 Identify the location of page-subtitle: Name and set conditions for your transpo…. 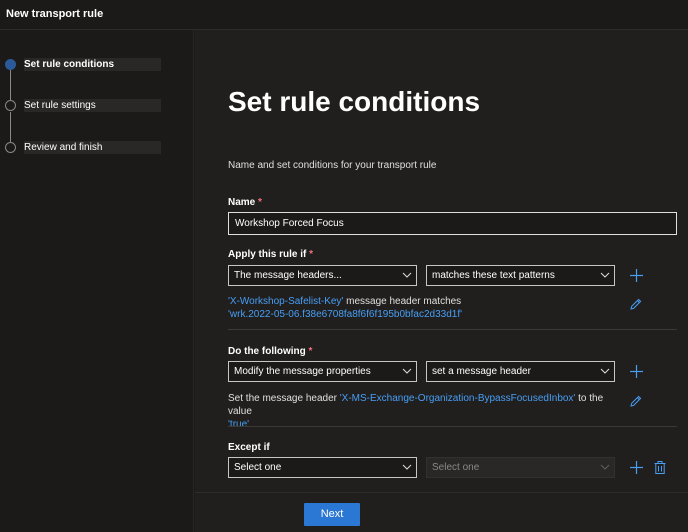
(332, 165).